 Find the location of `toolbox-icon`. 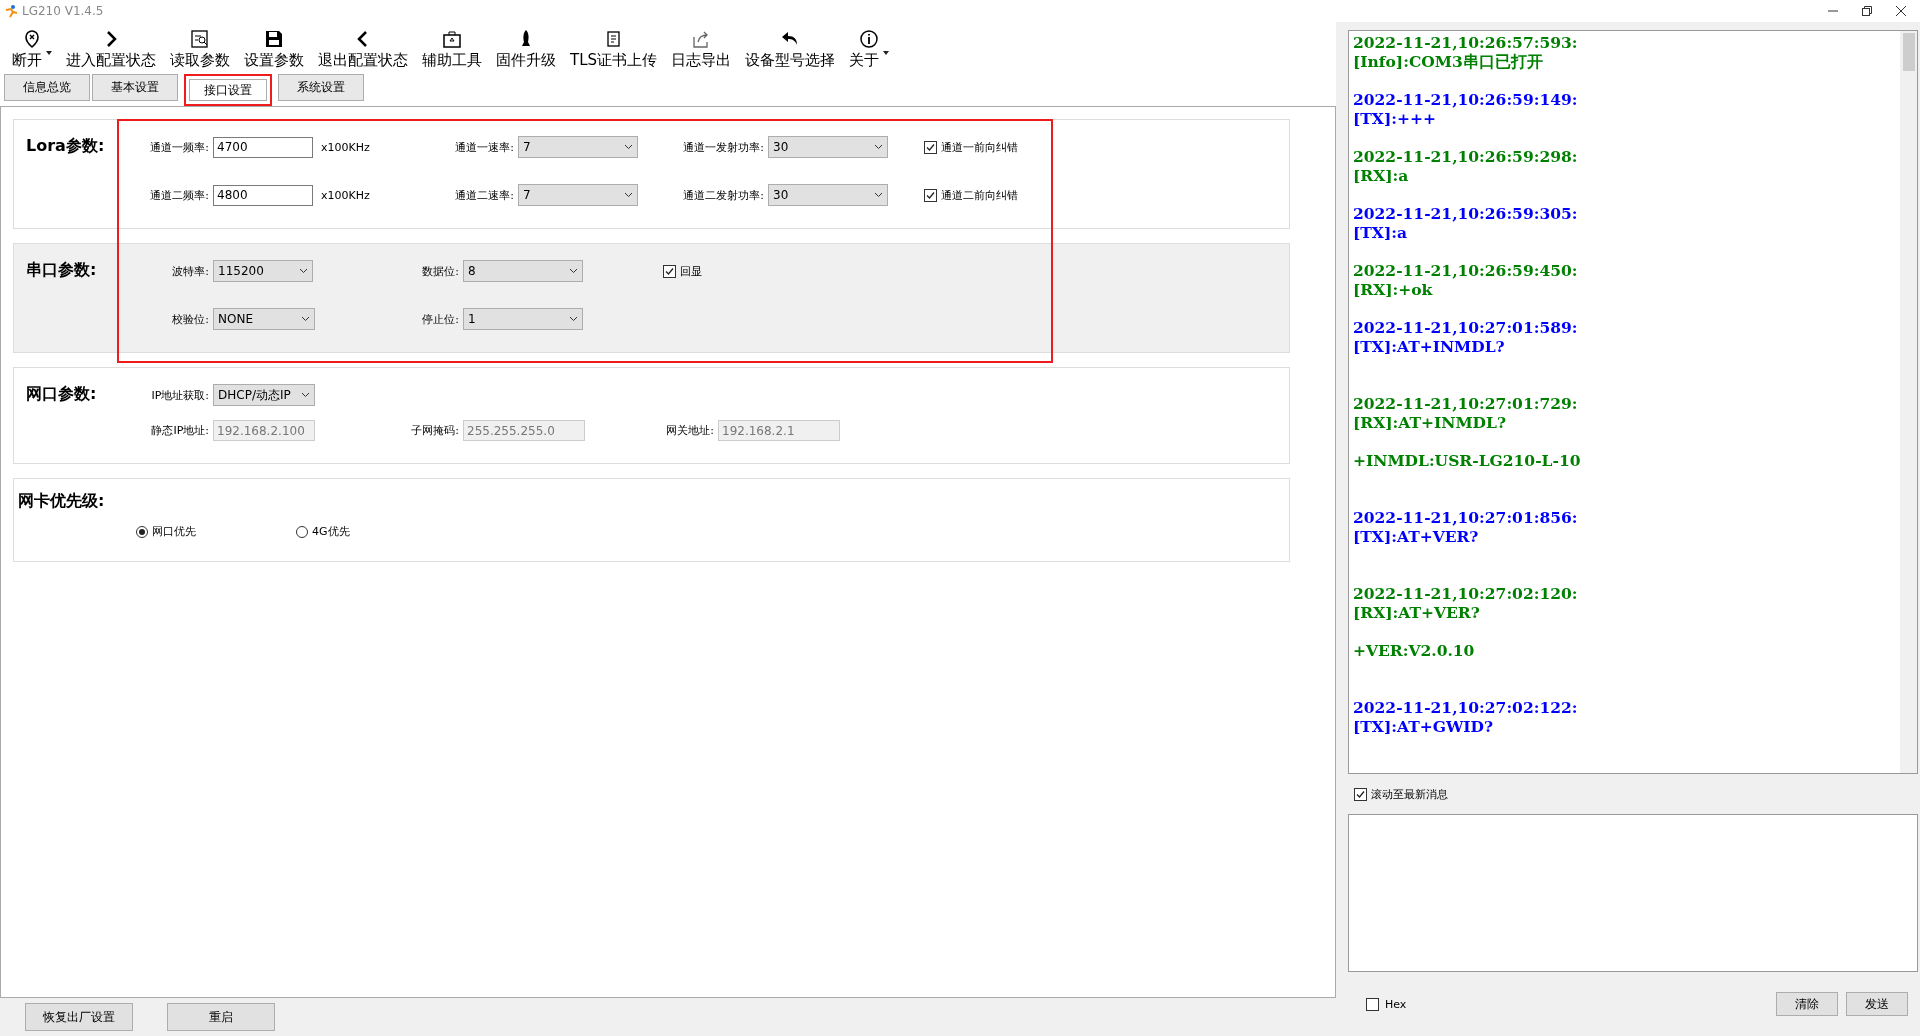

toolbox-icon is located at coordinates (452, 39).